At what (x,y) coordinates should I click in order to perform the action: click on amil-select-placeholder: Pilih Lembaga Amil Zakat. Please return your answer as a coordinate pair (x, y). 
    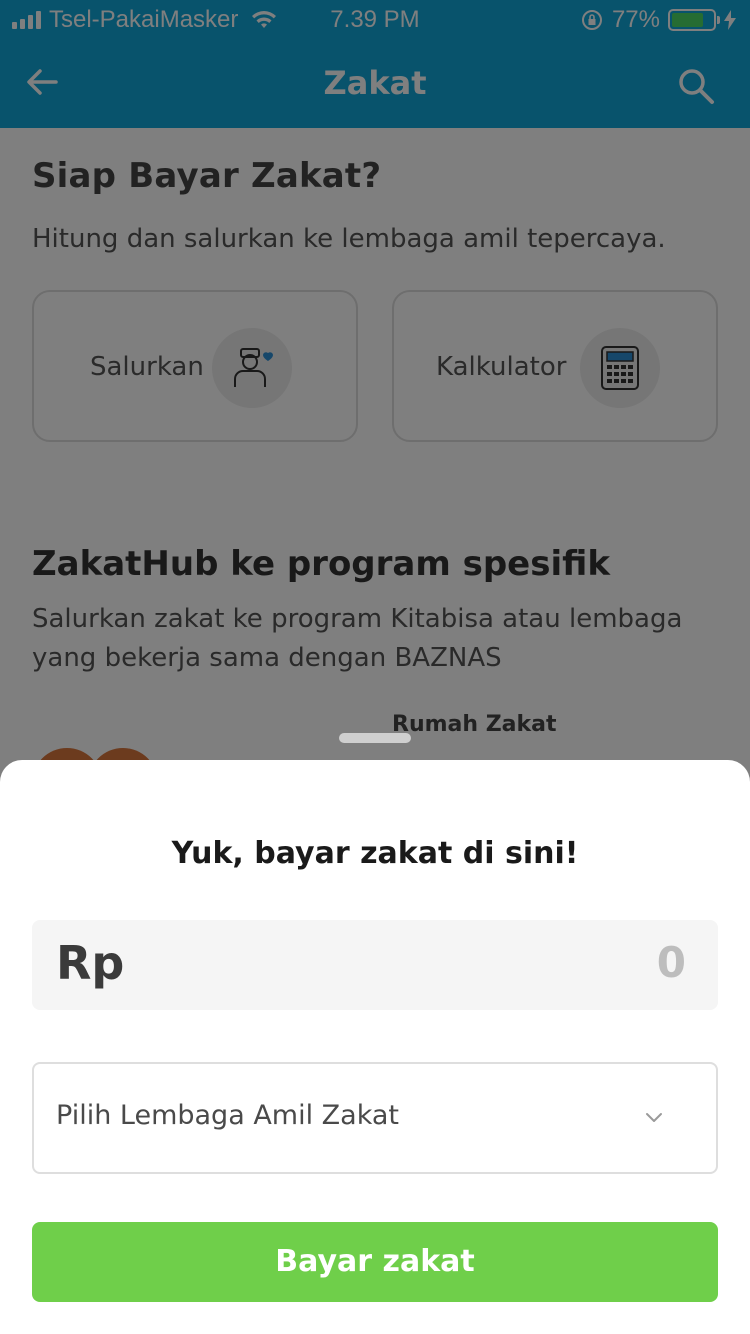
    Looking at the image, I should click on (228, 1115).